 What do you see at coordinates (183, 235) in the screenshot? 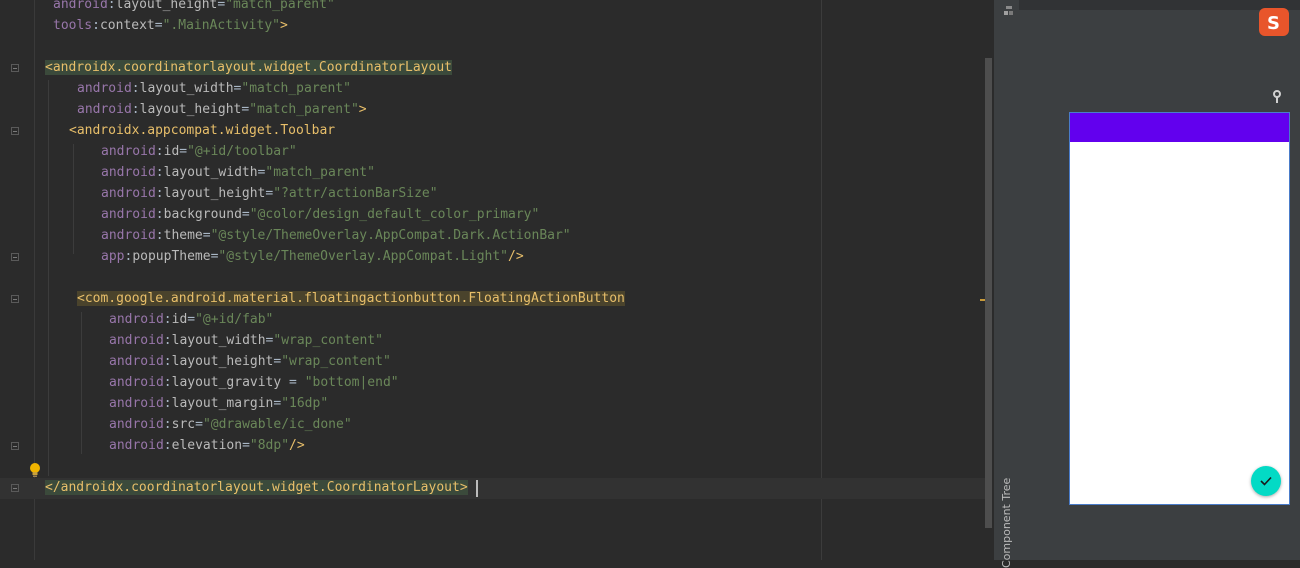
I see `code-token: theme` at bounding box center [183, 235].